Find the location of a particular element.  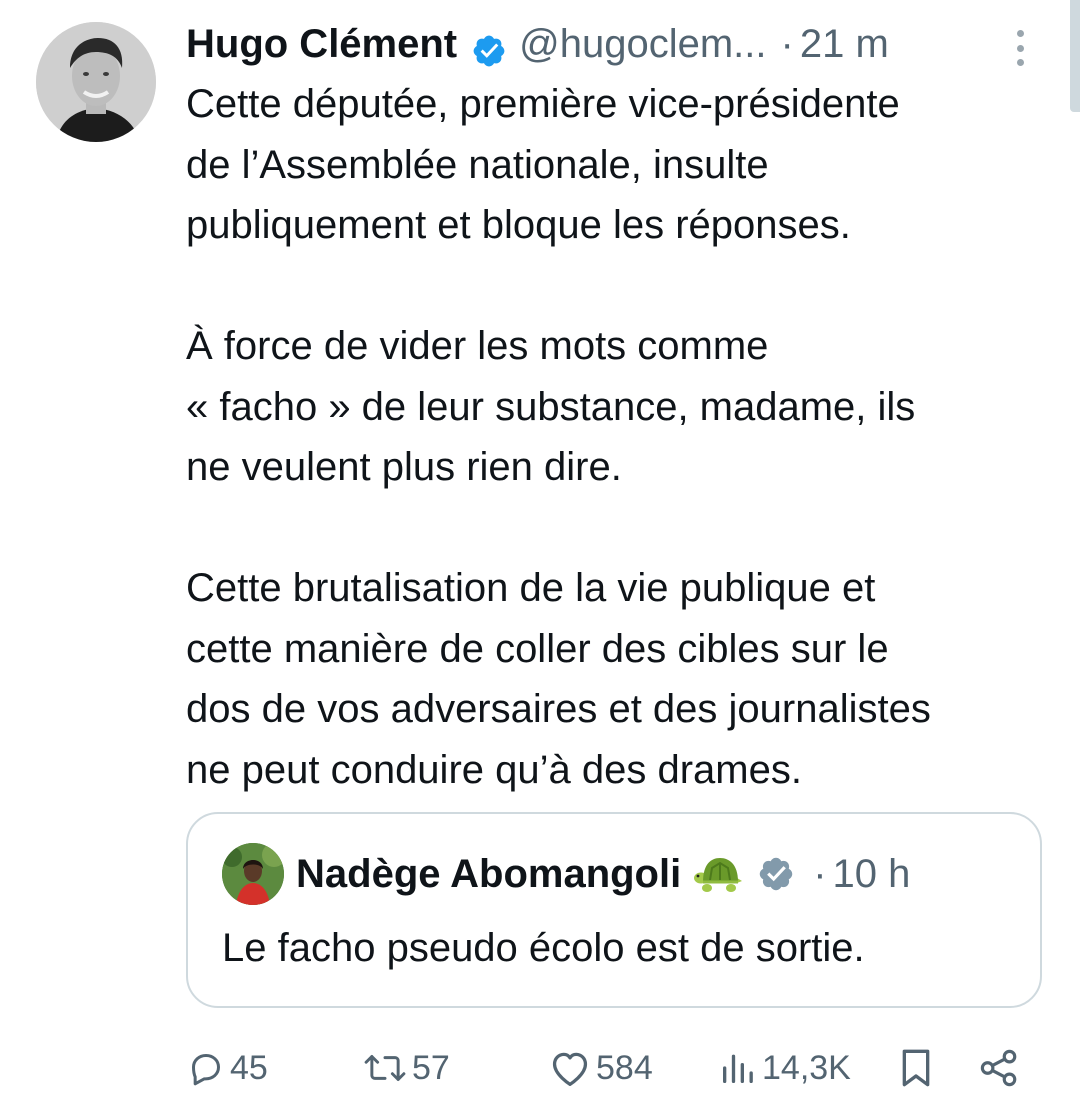

avatar is located at coordinates (96, 82).